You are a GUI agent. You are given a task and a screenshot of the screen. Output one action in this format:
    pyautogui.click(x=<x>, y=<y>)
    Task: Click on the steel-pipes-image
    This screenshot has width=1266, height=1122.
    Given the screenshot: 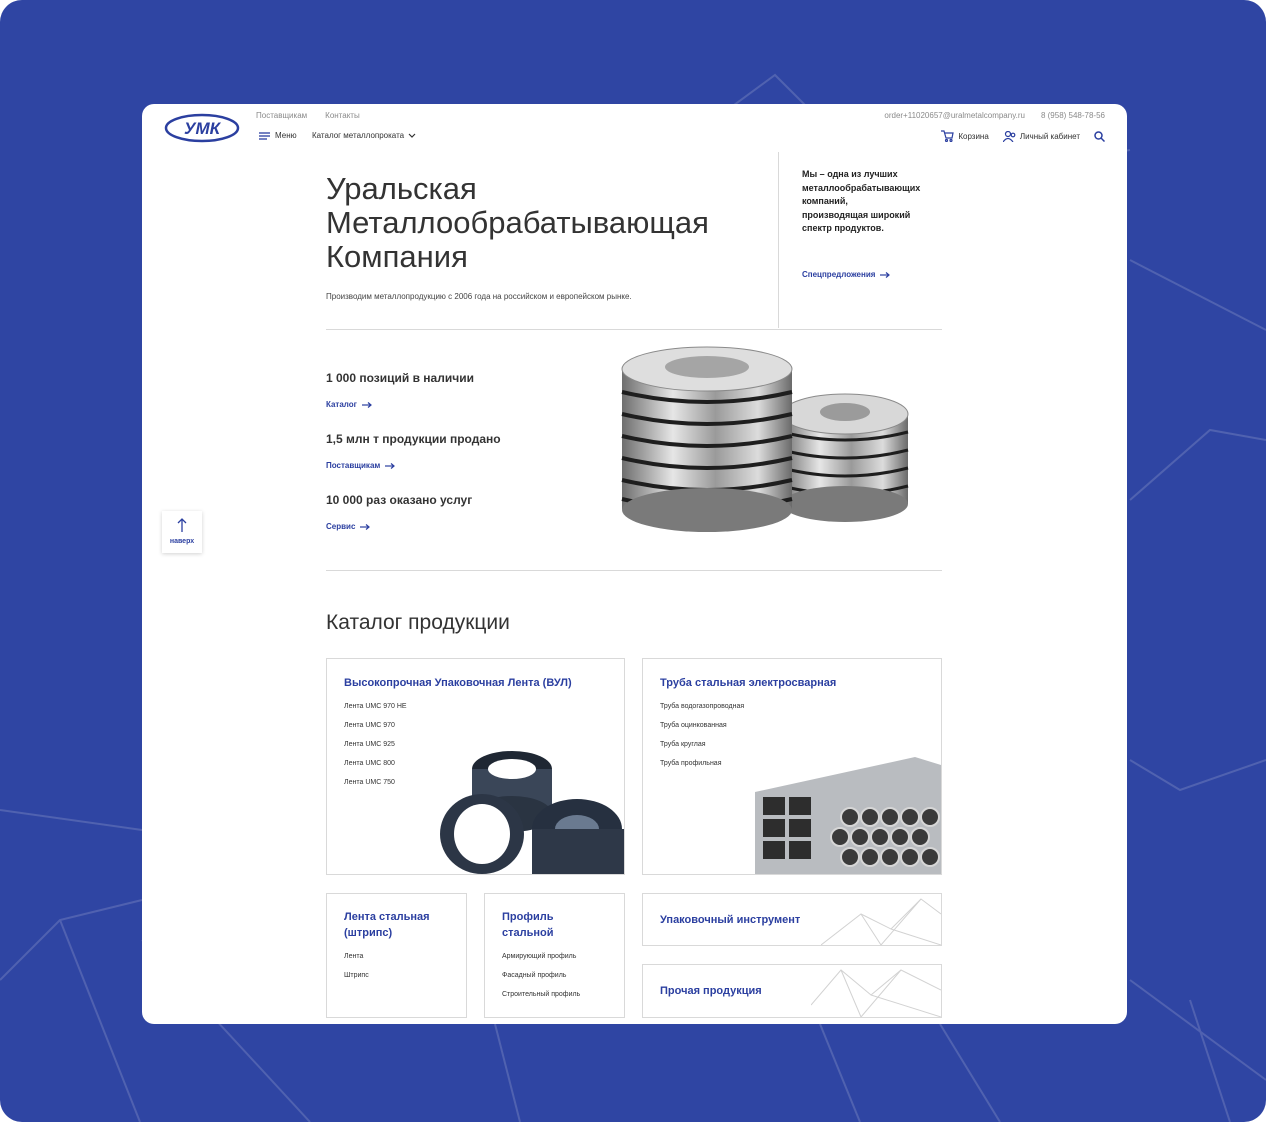 What is the action you would take?
    pyautogui.click(x=848, y=815)
    